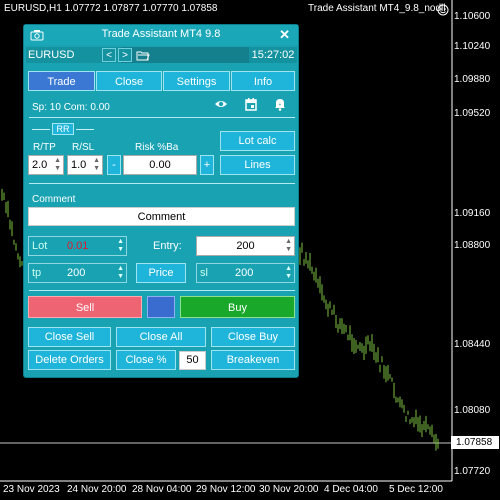 This screenshot has width=500, height=500. What do you see at coordinates (207, 165) in the screenshot?
I see `risk-plus-button: +` at bounding box center [207, 165].